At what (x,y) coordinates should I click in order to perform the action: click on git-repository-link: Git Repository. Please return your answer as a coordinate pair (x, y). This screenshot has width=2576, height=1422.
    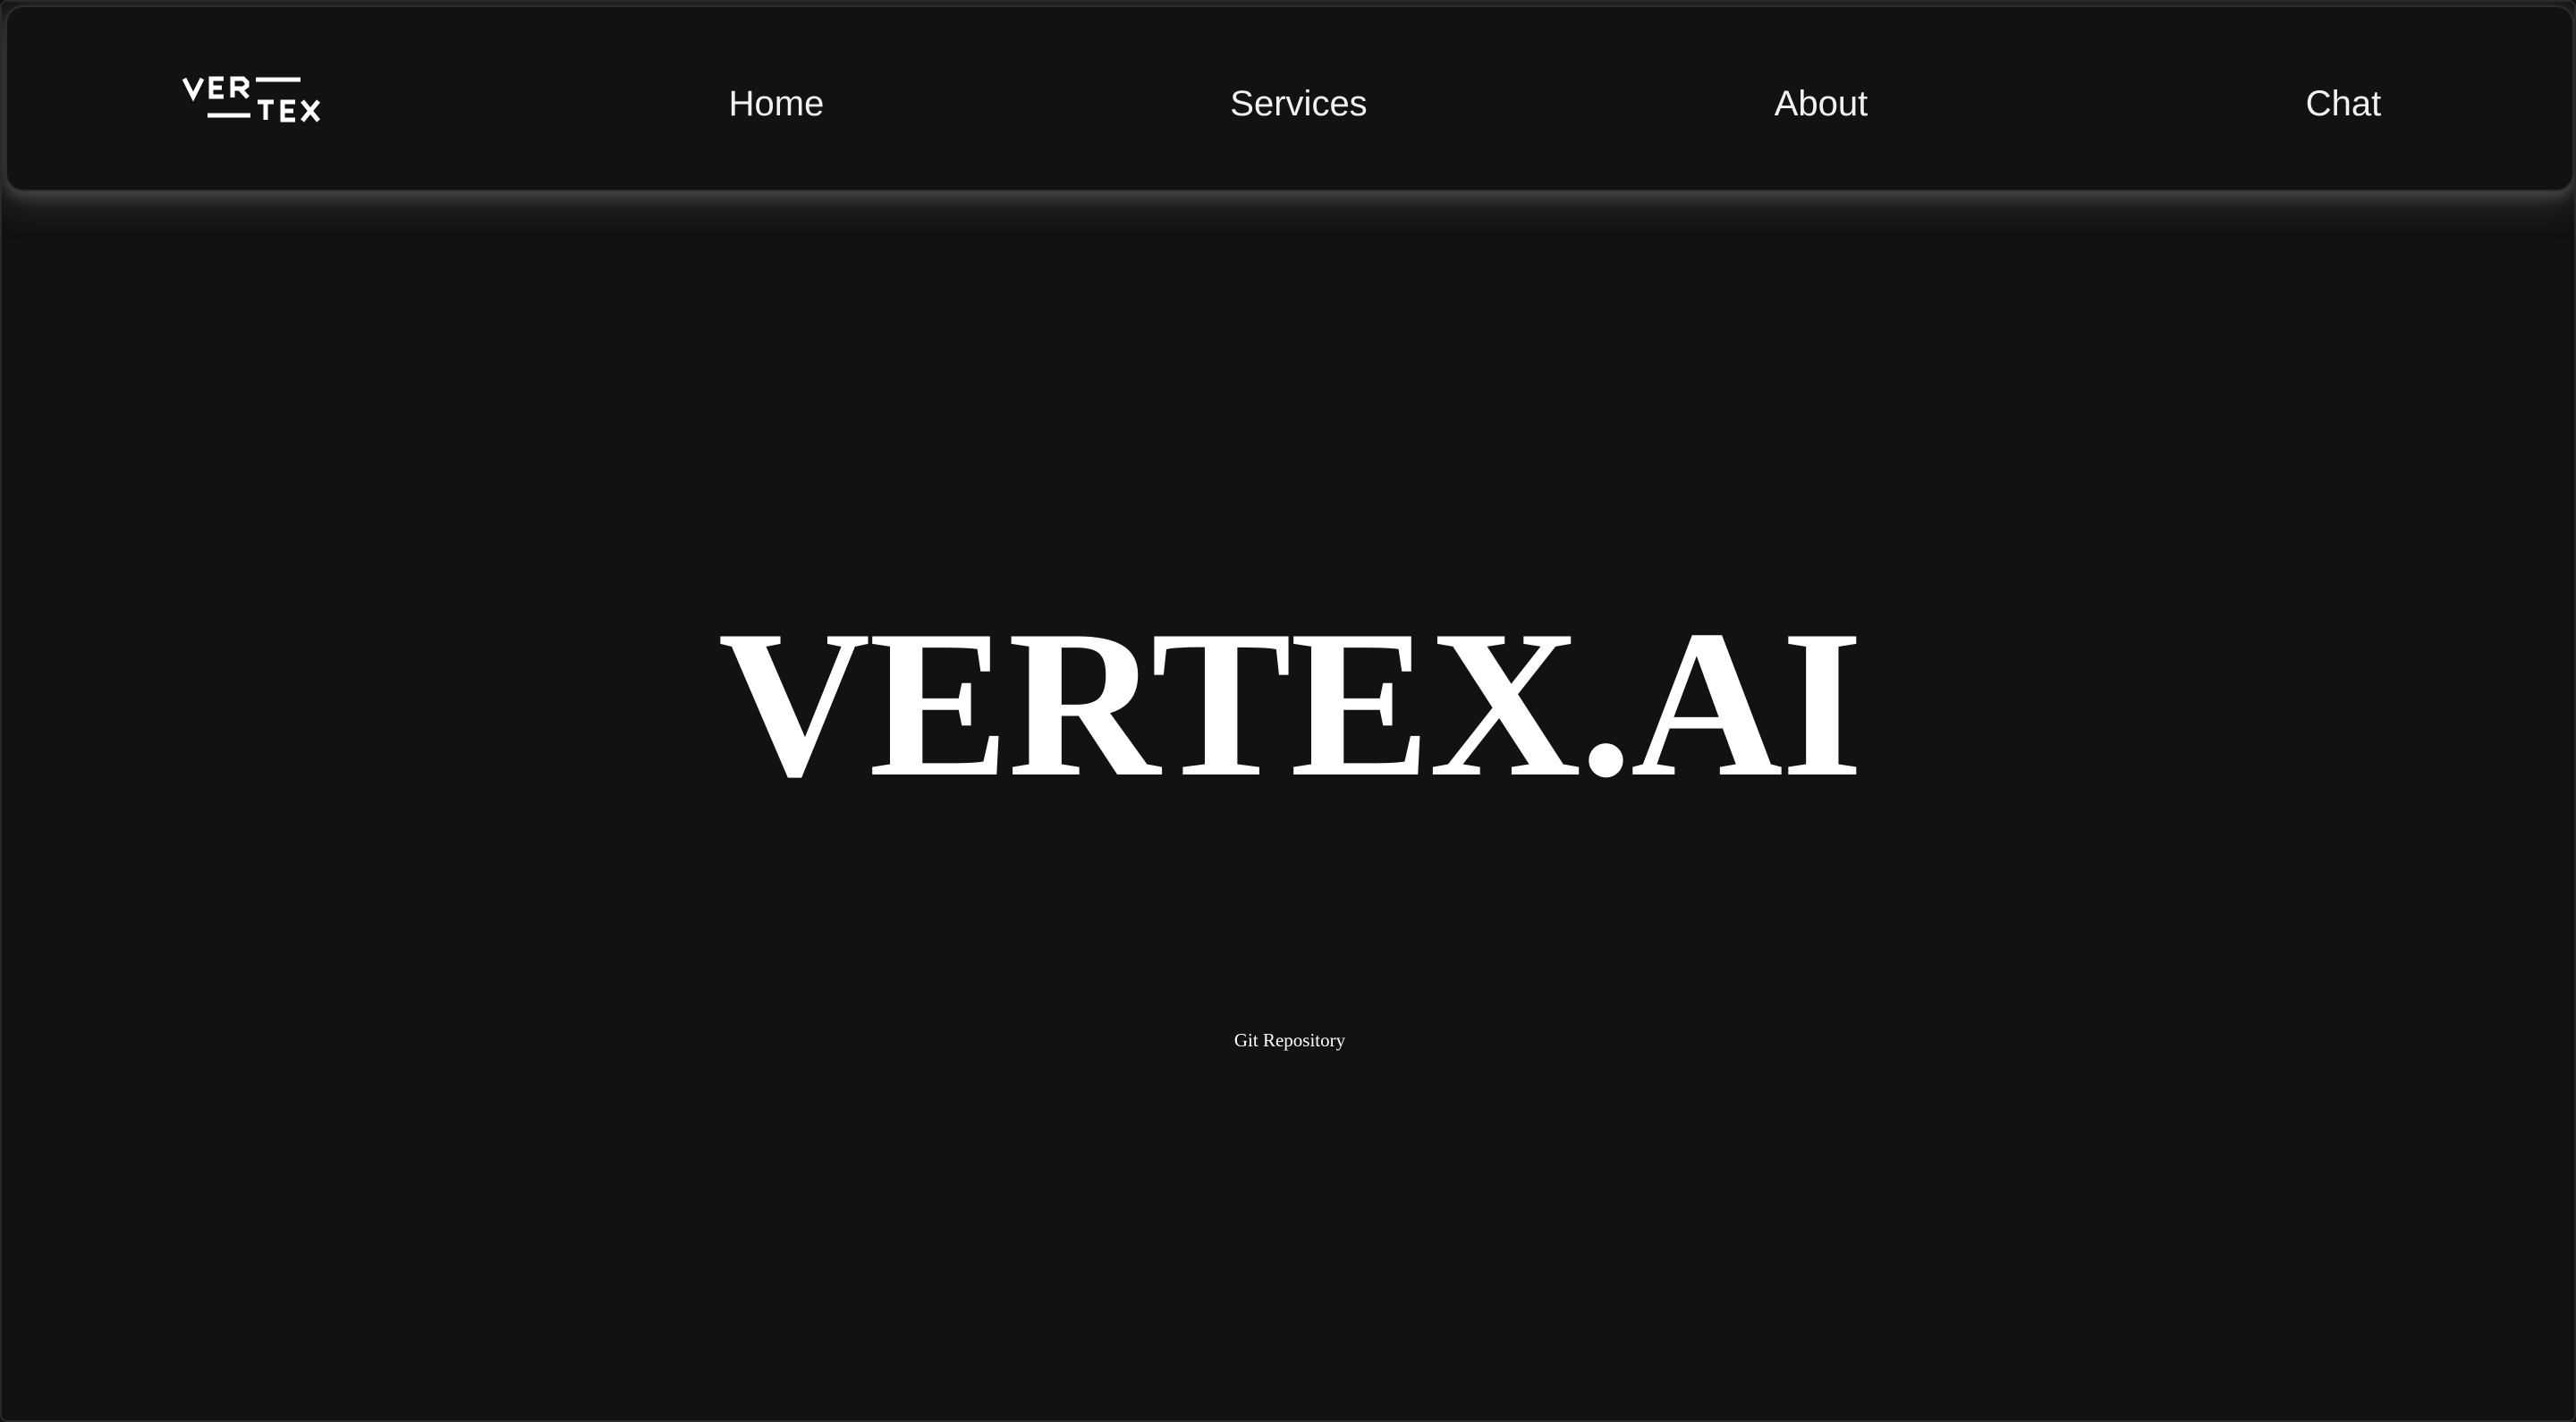
    Looking at the image, I should click on (1288, 1040).